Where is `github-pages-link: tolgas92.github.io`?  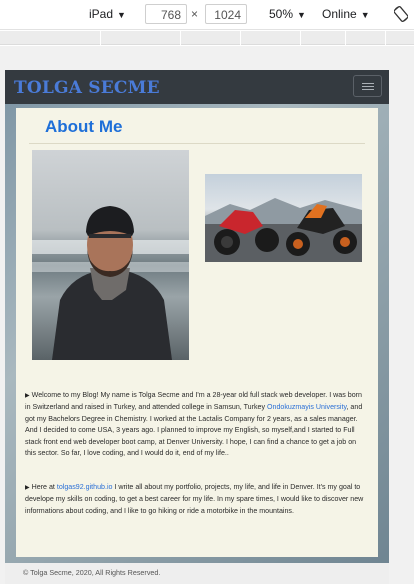 github-pages-link: tolgas92.github.io is located at coordinates (85, 487).